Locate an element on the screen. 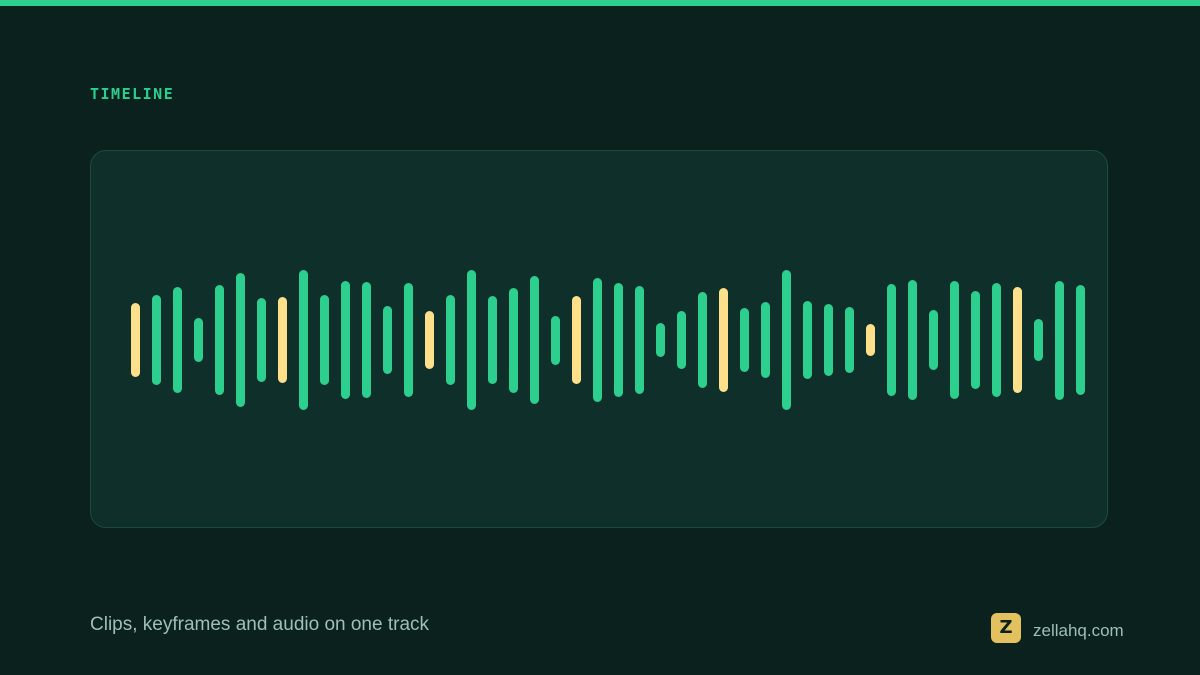 The width and height of the screenshot is (1200, 675). caption: Clips, keyframes and audio on one track is located at coordinates (260, 624).